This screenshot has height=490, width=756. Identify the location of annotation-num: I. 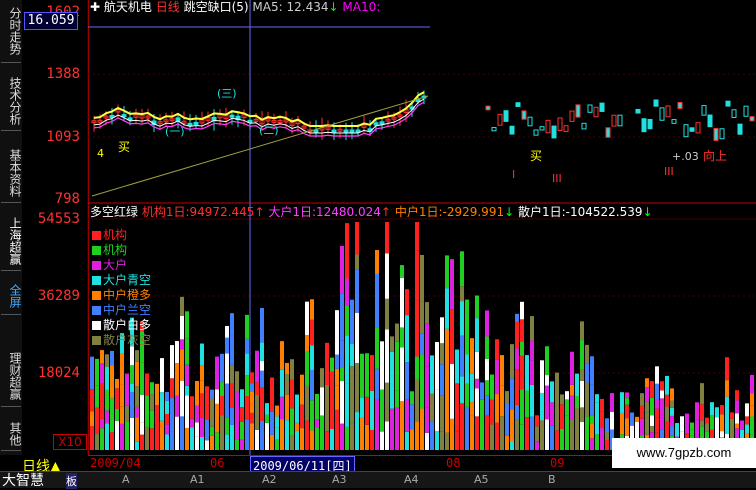
(514, 174).